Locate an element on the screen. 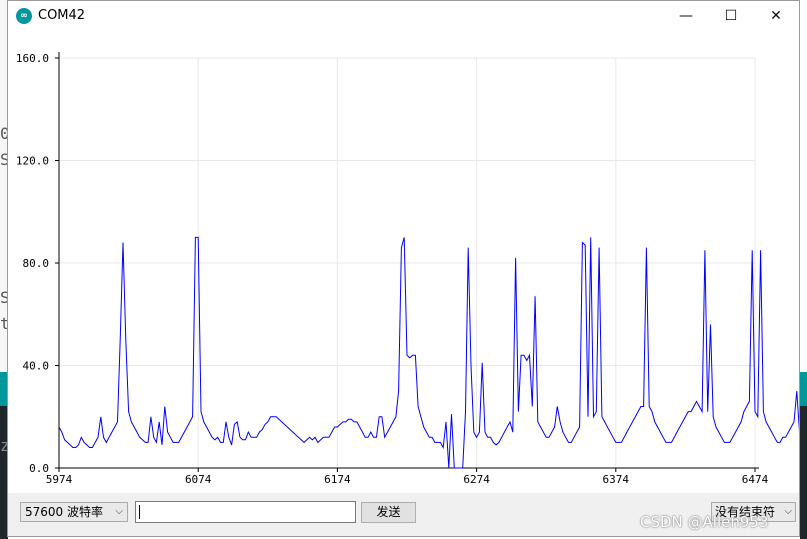  x-tick-label: 6274 is located at coordinates (476, 479).